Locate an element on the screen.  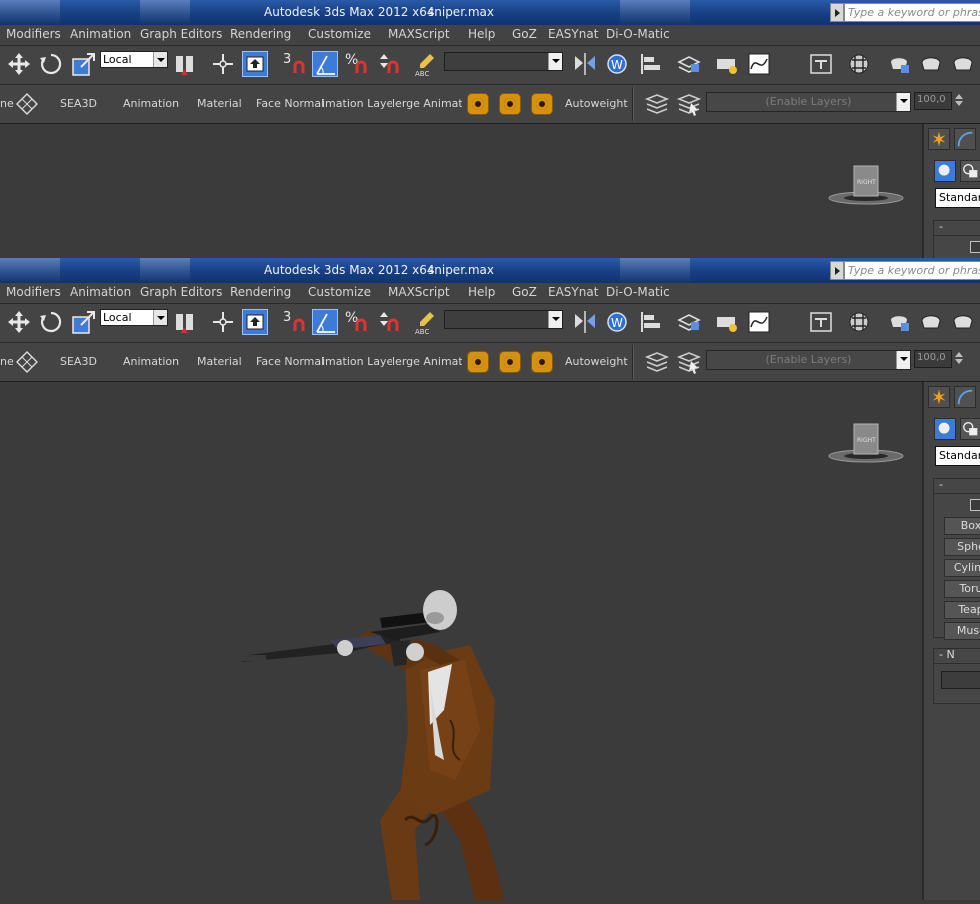
menu-graph-editors: Graph Editors is located at coordinates (181, 34).